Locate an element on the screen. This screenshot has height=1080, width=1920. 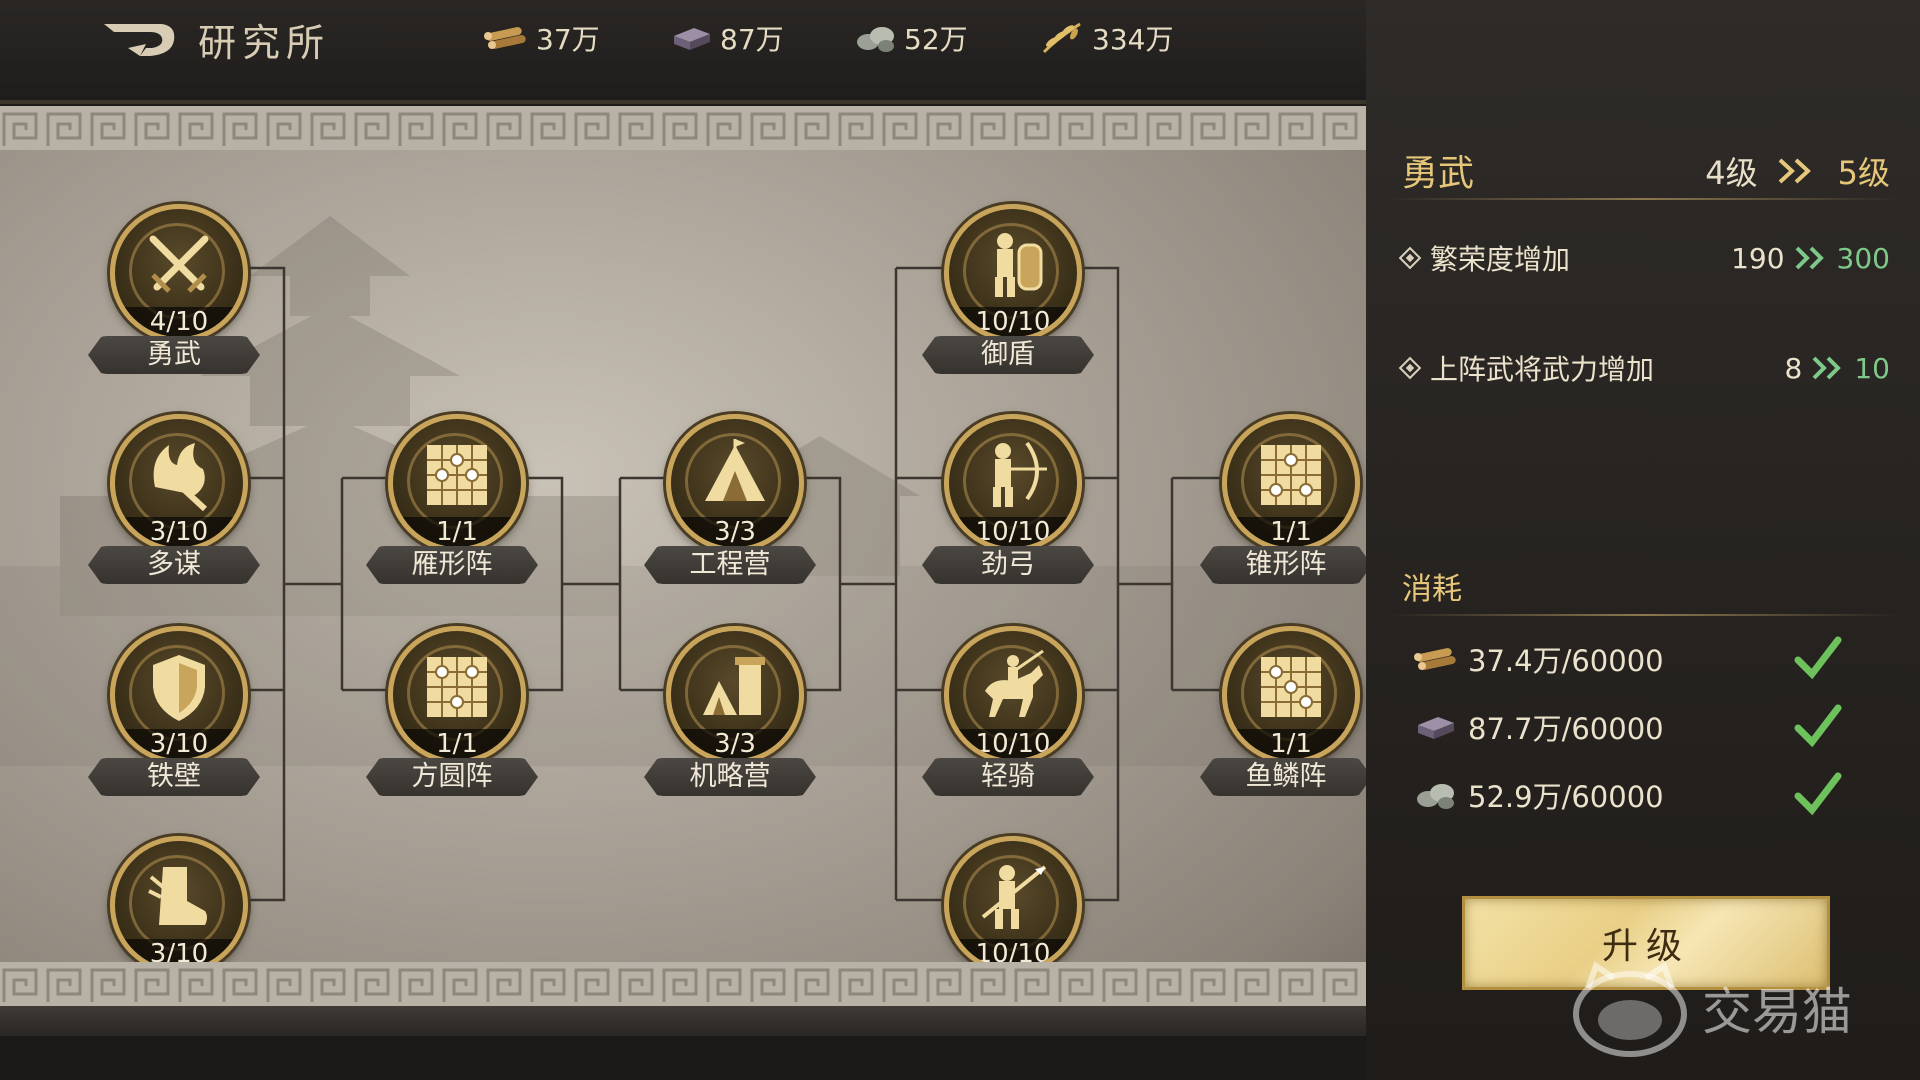
tech-node-tiebi: 3/10 铁壁 is located at coordinates (174, 714).